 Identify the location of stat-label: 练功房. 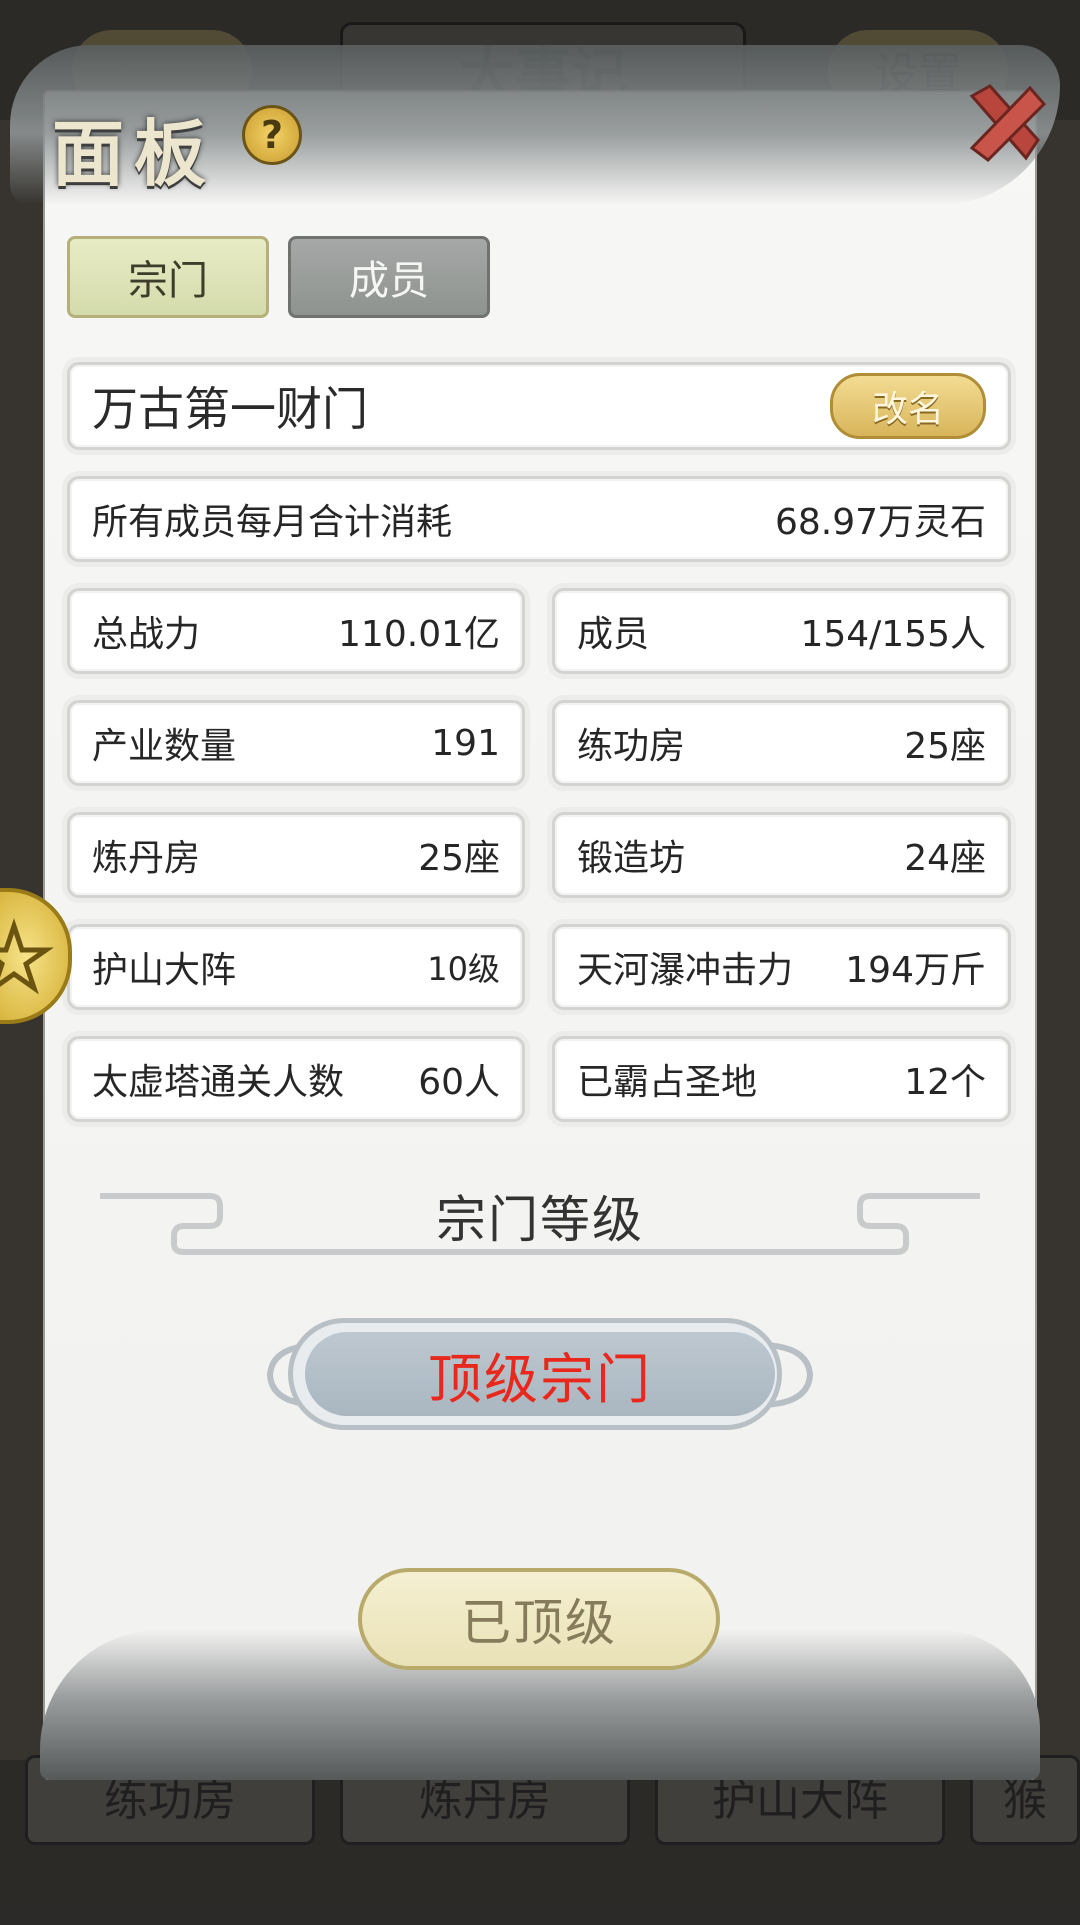
(631, 746).